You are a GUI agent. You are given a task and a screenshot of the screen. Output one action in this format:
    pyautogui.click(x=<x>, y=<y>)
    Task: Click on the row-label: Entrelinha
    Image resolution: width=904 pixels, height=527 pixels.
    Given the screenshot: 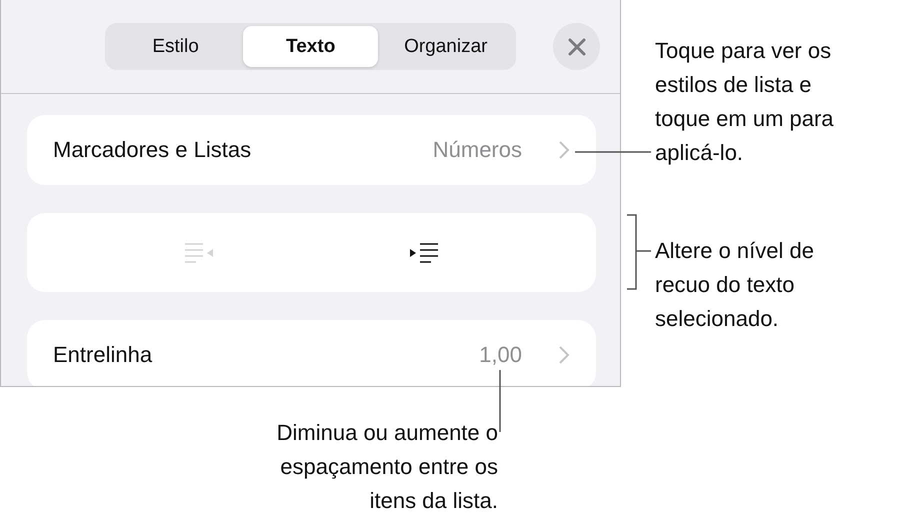 What is the action you would take?
    pyautogui.click(x=103, y=355)
    